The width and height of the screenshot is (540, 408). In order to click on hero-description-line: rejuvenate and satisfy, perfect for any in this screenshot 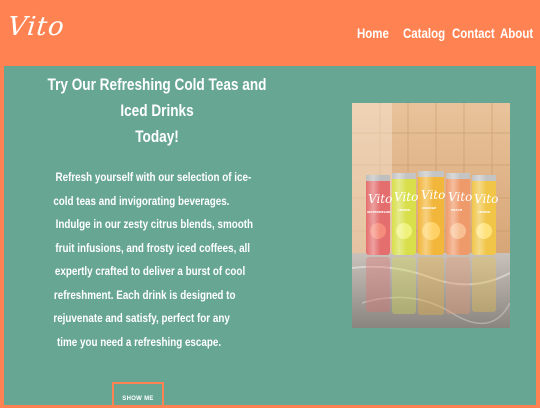, I will do `click(141, 318)`.